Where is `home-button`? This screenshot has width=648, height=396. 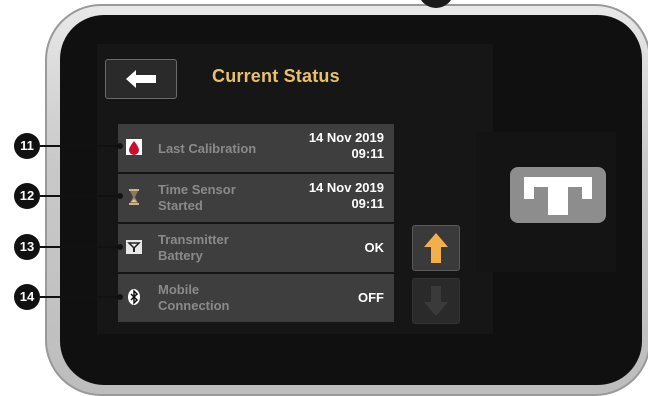
home-button is located at coordinates (558, 195).